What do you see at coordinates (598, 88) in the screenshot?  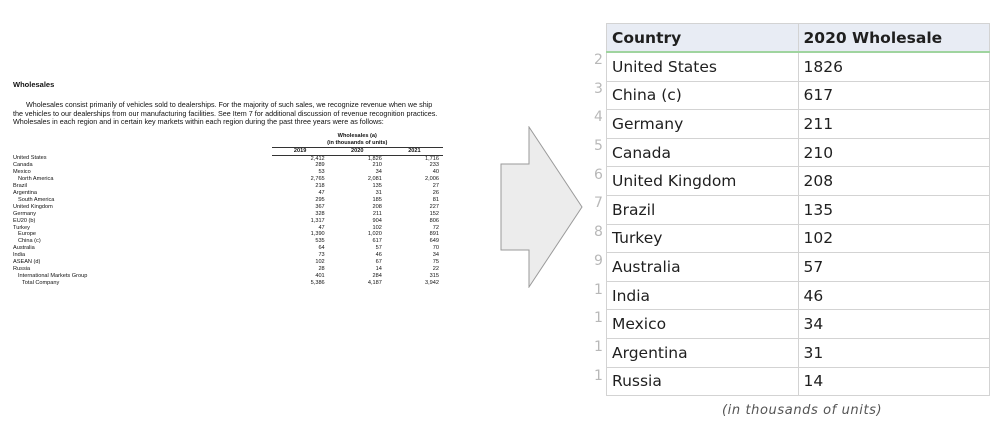 I see `row-number: 3` at bounding box center [598, 88].